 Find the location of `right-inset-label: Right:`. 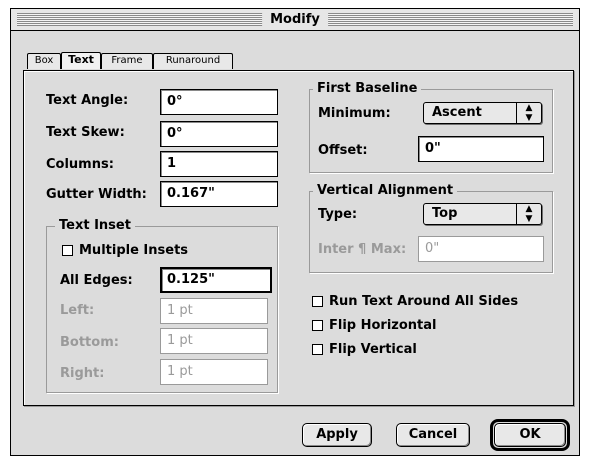

right-inset-label: Right: is located at coordinates (82, 373).